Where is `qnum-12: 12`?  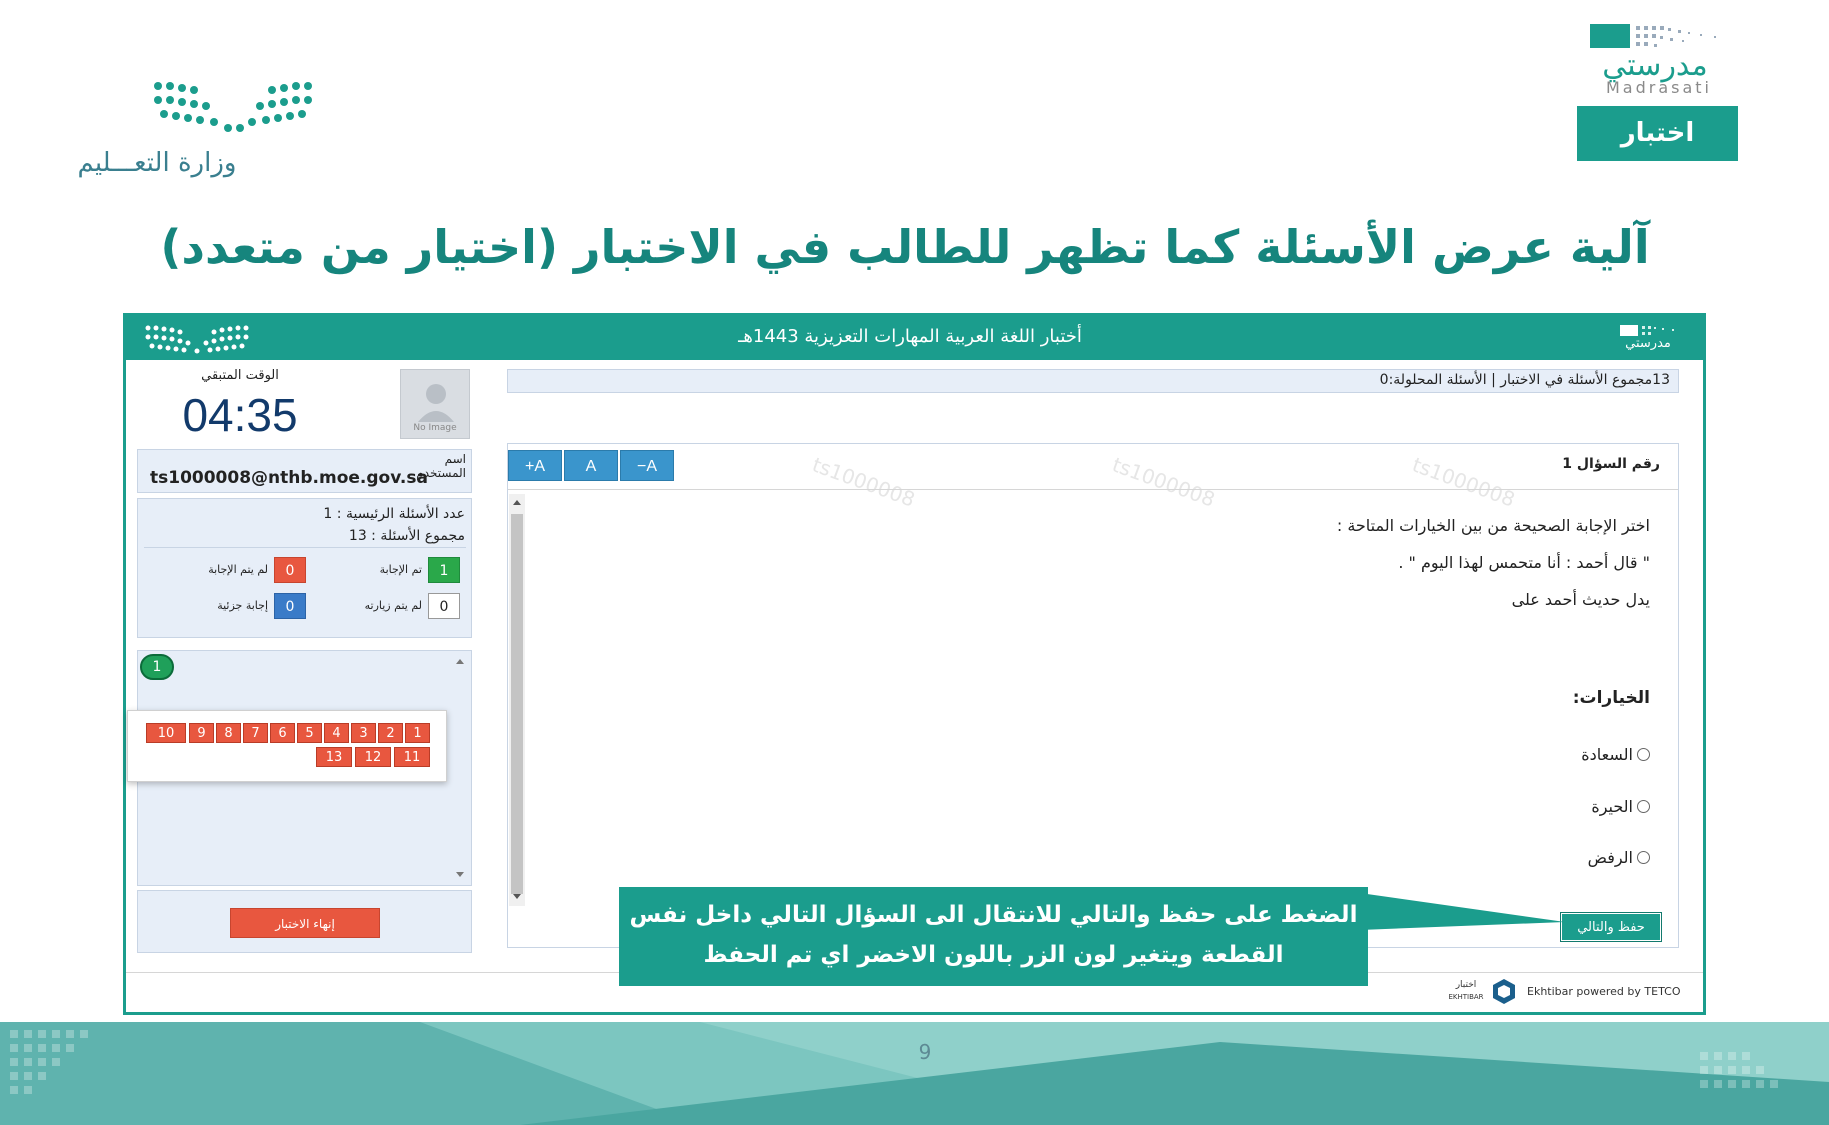 qnum-12: 12 is located at coordinates (373, 757).